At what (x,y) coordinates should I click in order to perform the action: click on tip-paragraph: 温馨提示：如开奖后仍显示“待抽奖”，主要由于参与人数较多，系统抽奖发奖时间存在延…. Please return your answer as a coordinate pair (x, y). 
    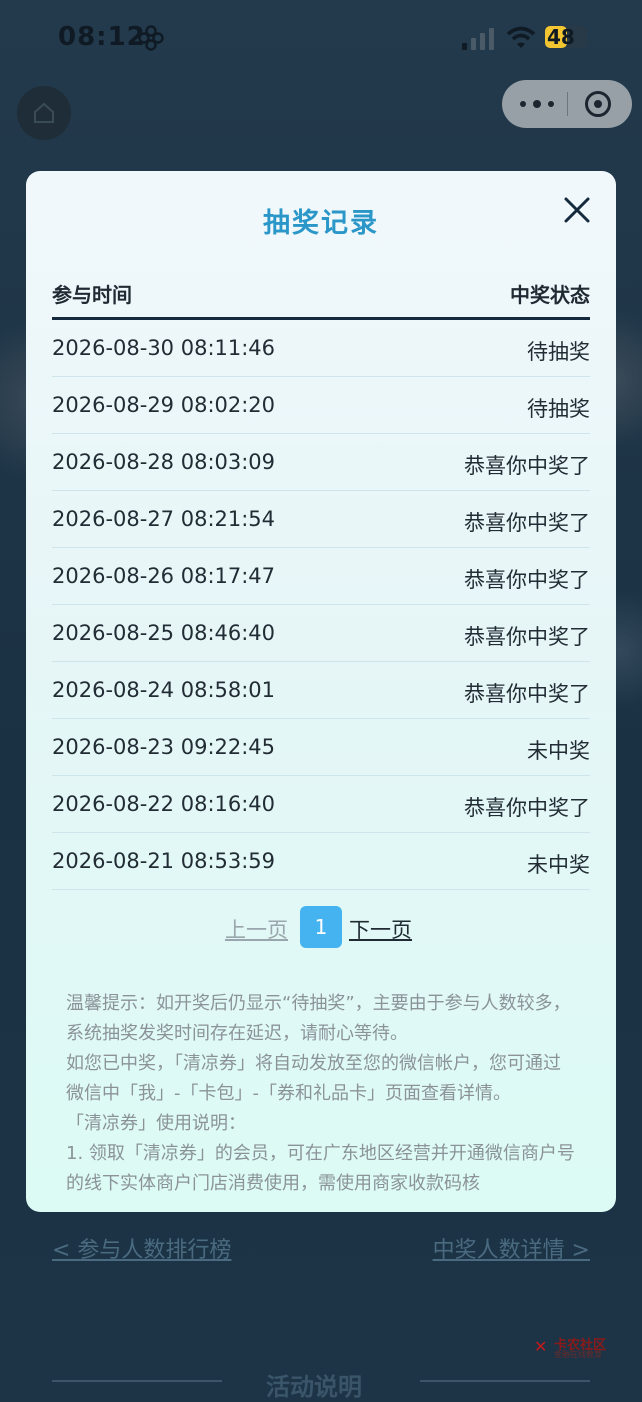
    Looking at the image, I should click on (318, 1018).